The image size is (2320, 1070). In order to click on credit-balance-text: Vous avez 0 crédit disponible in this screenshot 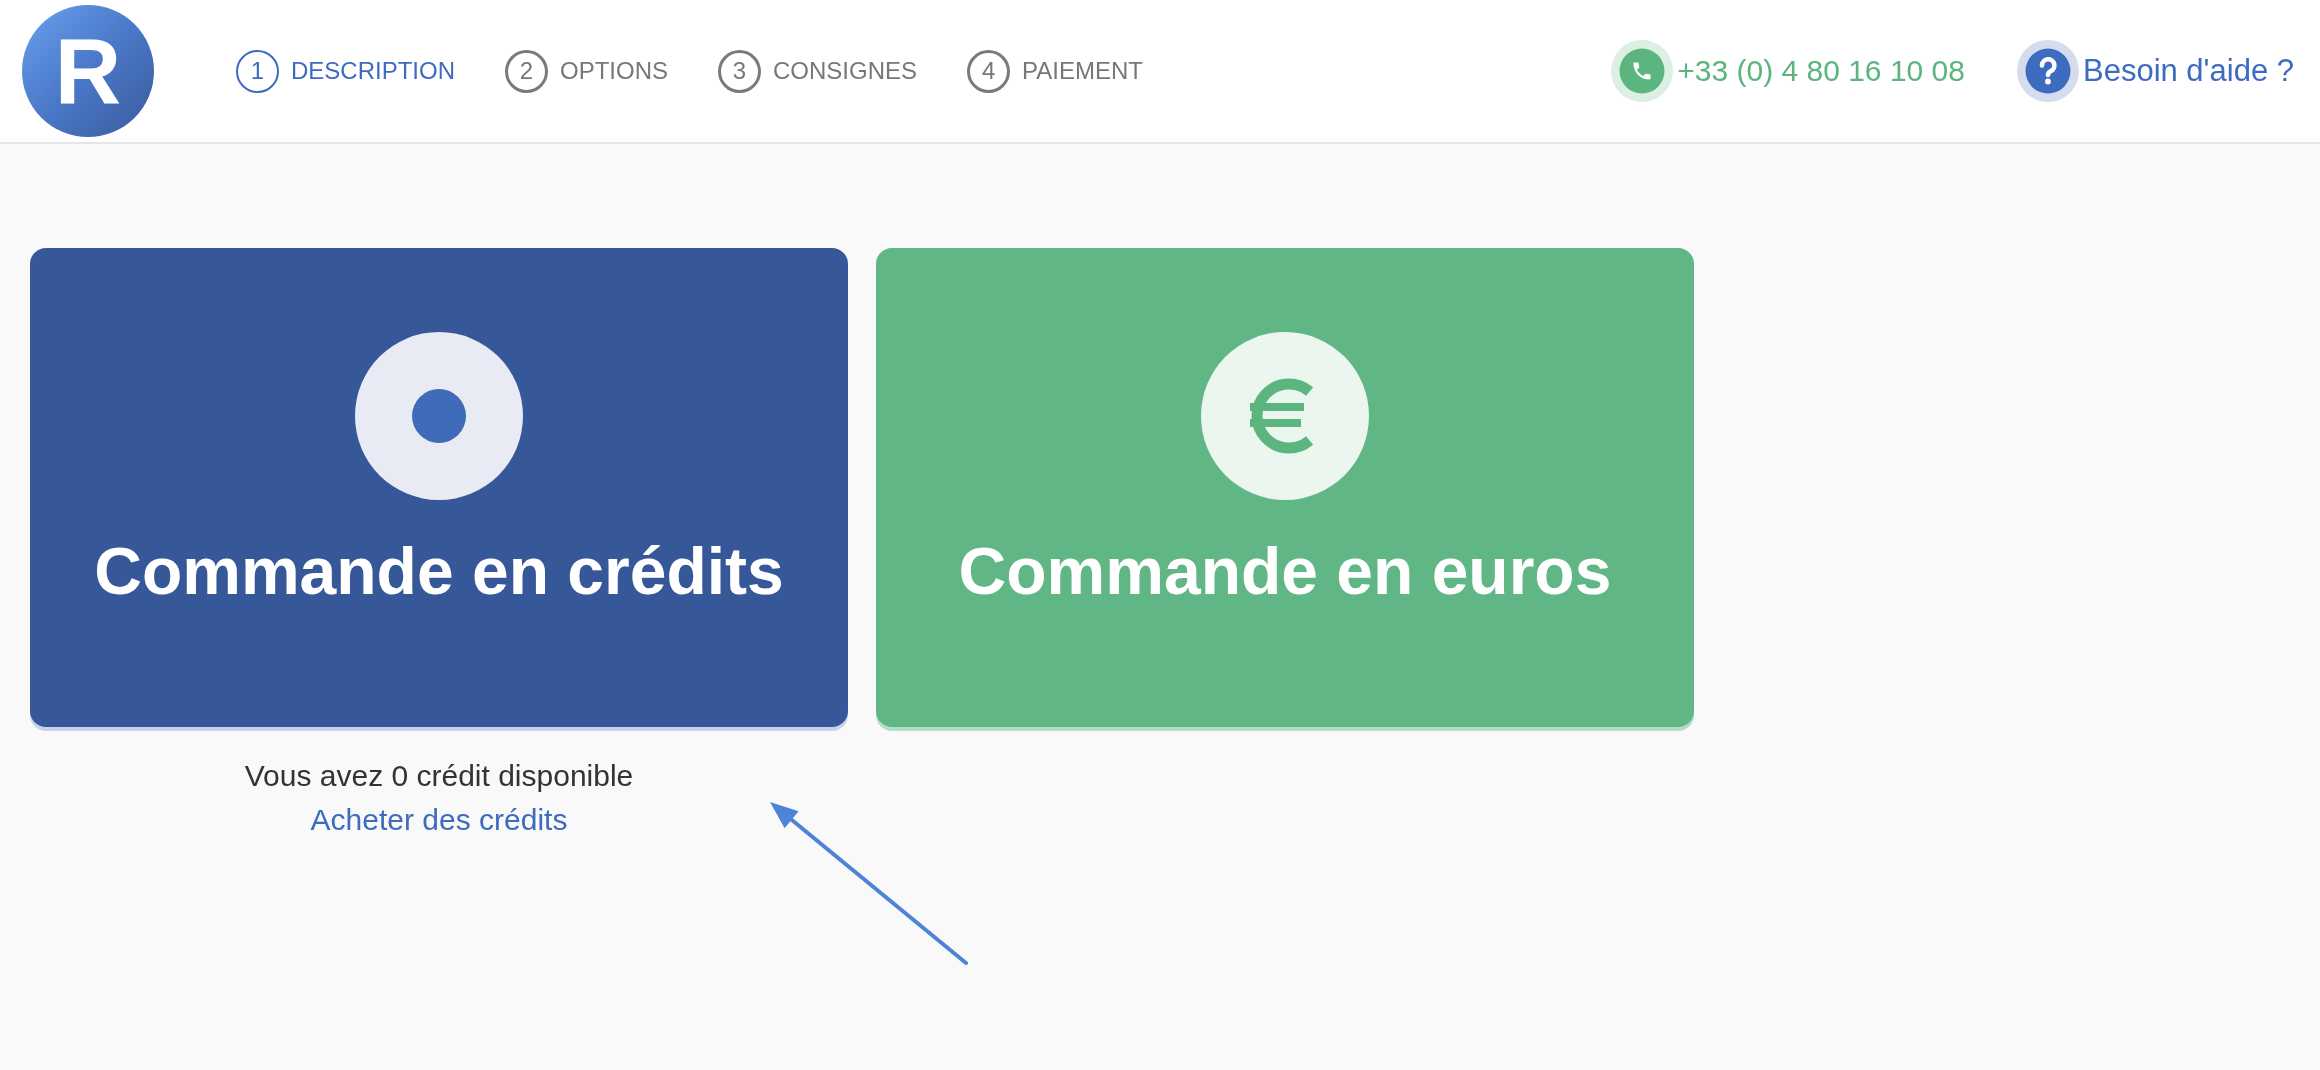, I will do `click(439, 776)`.